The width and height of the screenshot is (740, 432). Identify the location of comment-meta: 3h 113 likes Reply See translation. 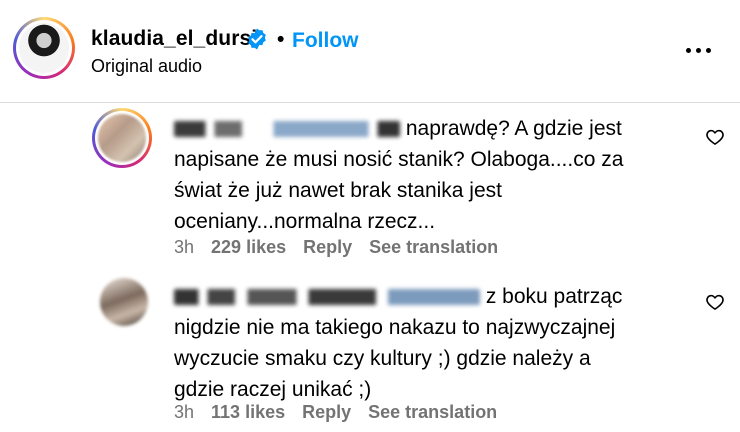
(335, 412).